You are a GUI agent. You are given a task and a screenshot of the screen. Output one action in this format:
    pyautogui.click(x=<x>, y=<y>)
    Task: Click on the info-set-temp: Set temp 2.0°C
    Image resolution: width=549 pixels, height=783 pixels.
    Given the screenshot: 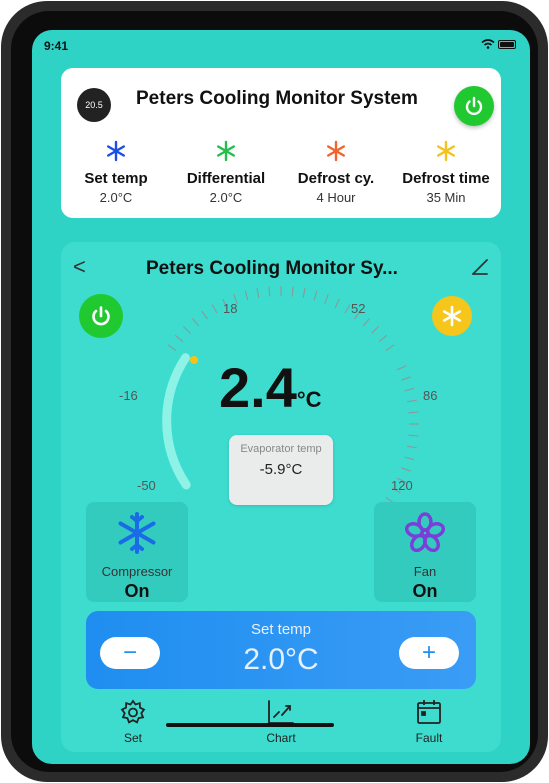 What is the action you would take?
    pyautogui.click(x=116, y=171)
    